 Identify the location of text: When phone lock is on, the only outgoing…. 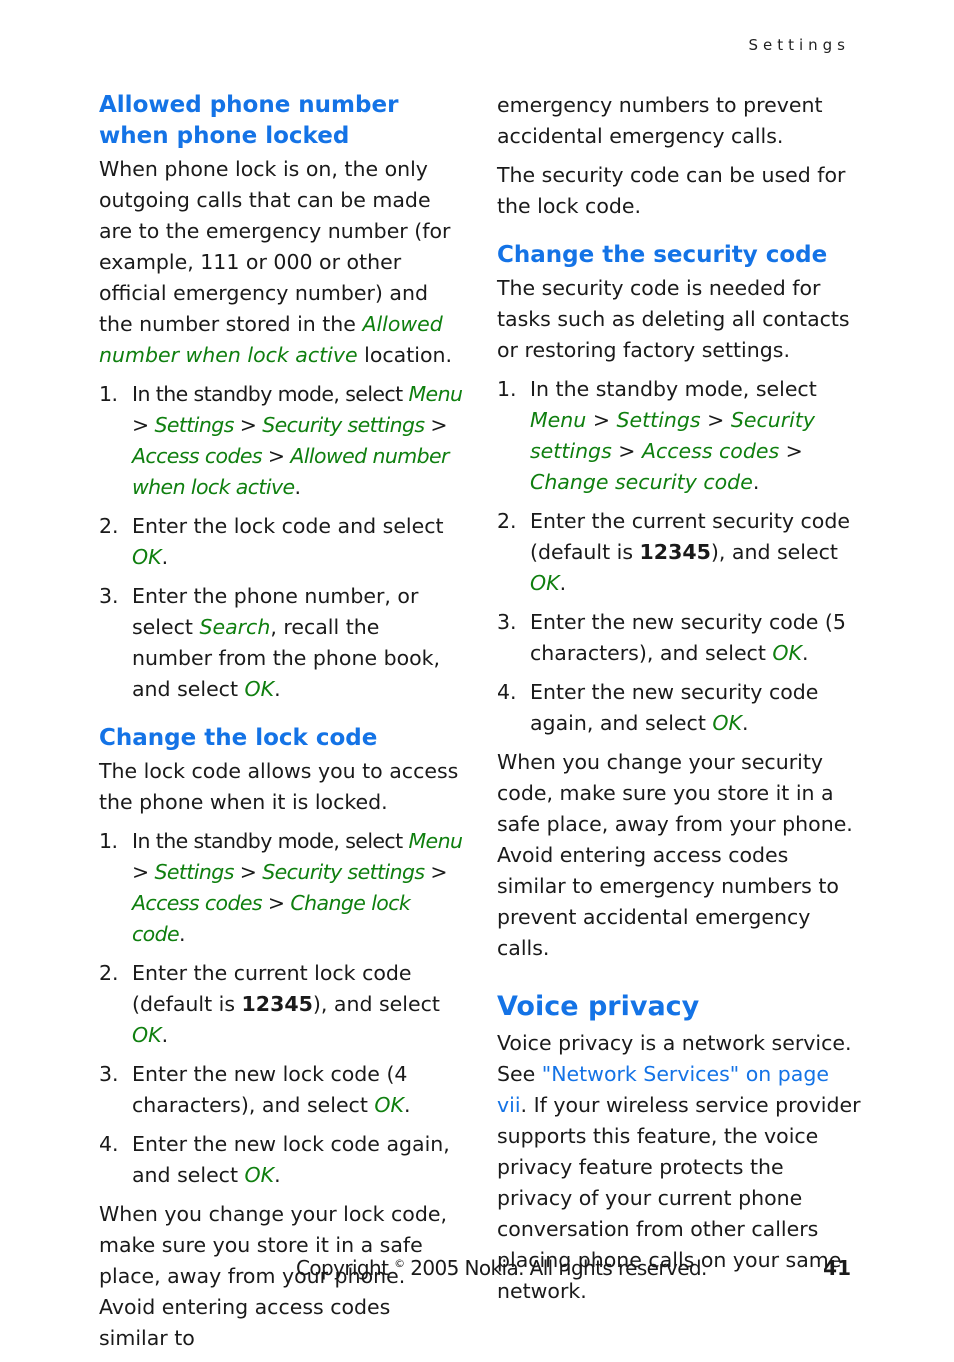
(275, 246).